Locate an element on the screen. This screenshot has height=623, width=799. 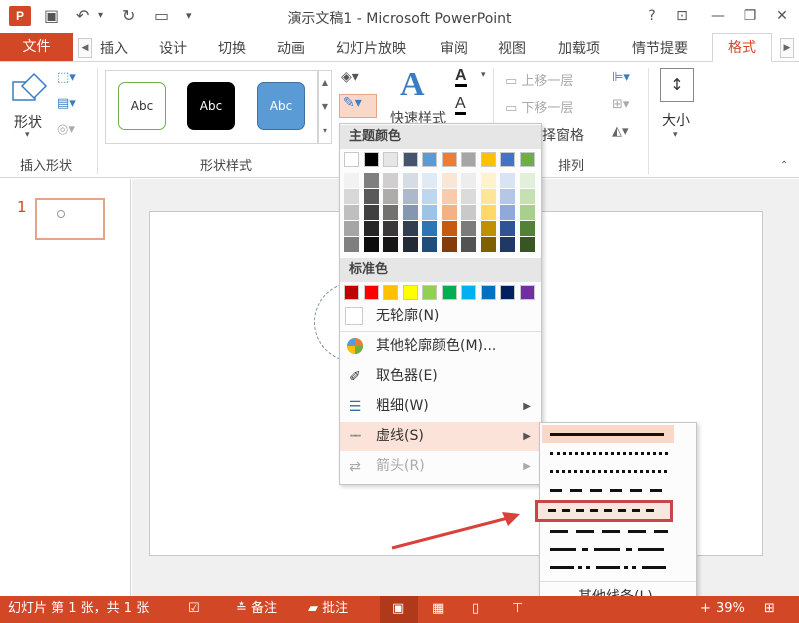
gallery-scroll: ▲ ▼ ▾ is located at coordinates (325, 107).